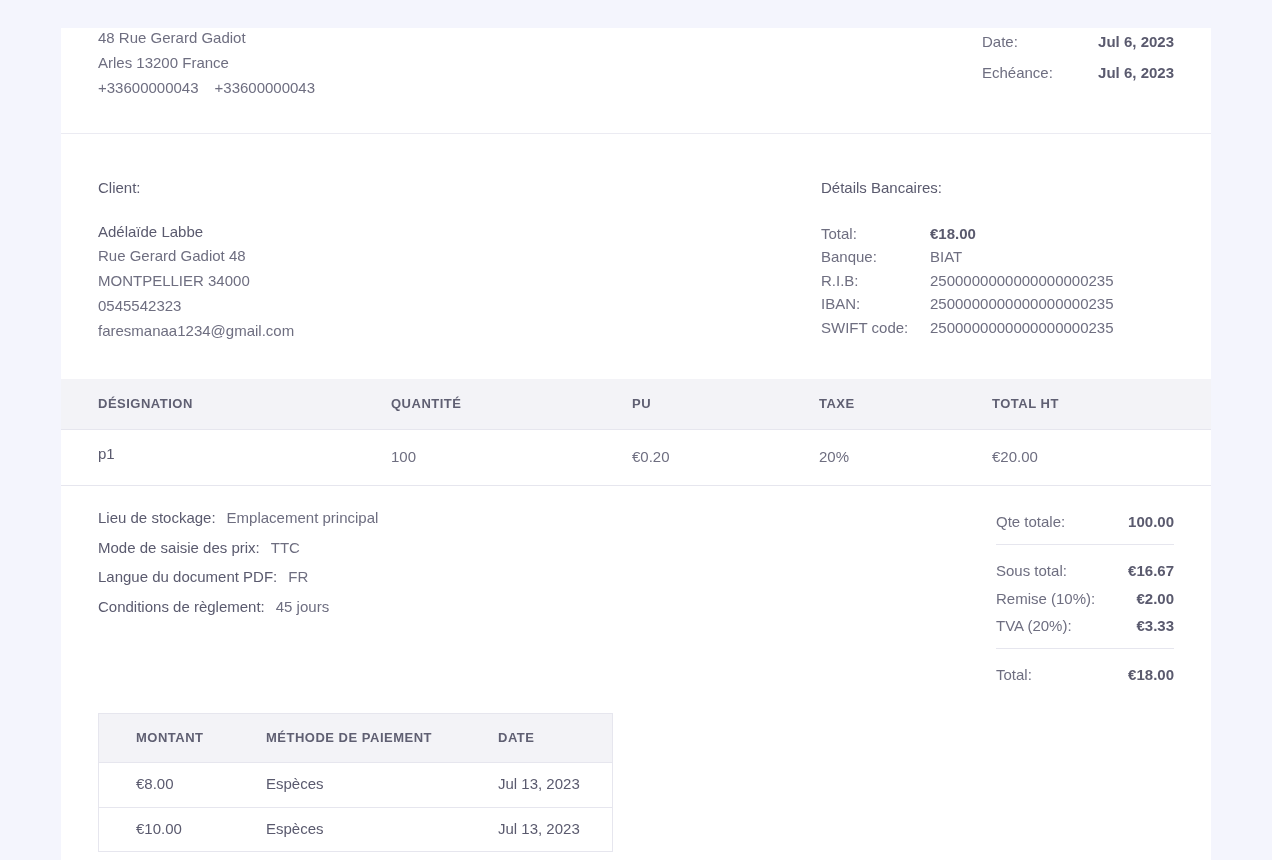  I want to click on total-value: €16.67, so click(1151, 571).